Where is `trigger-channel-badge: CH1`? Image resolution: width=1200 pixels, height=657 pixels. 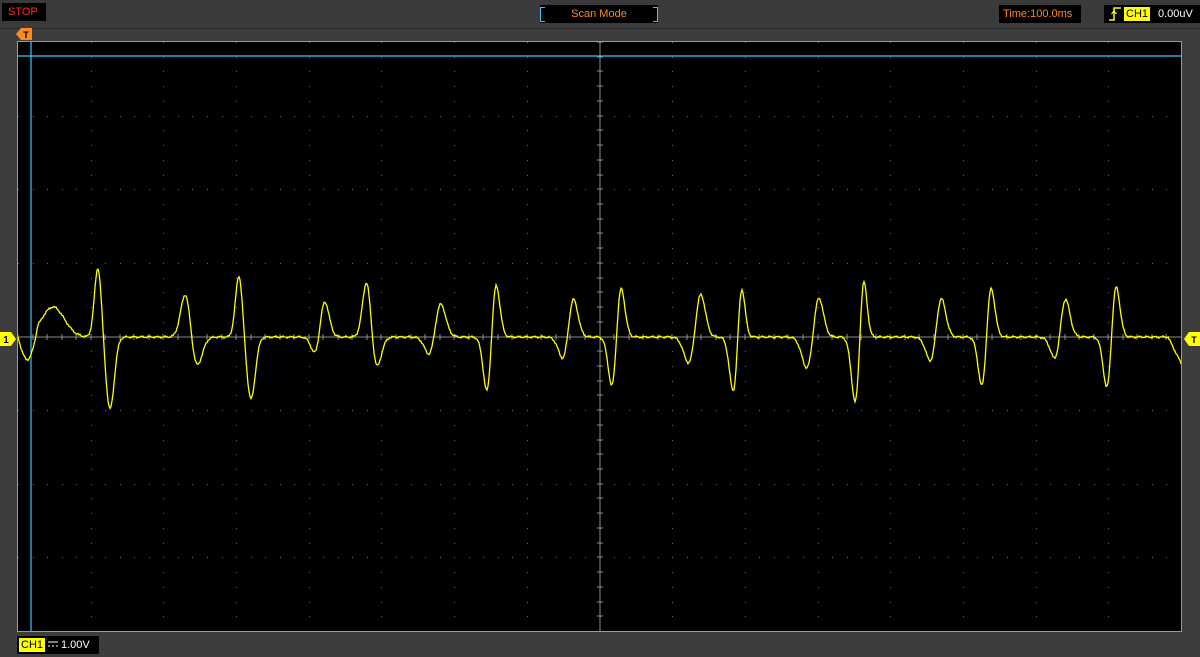 trigger-channel-badge: CH1 is located at coordinates (1137, 14).